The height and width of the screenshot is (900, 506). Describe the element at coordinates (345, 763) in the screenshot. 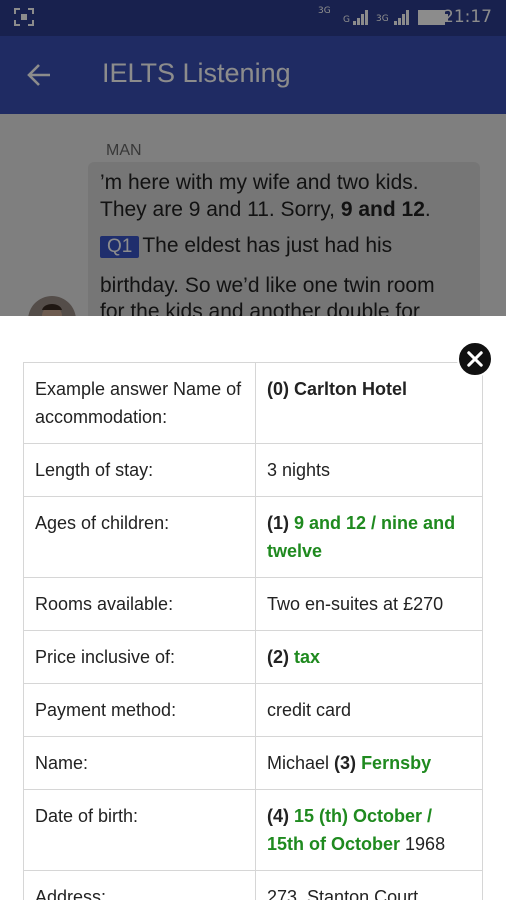

I see `question-number: (3)` at that location.